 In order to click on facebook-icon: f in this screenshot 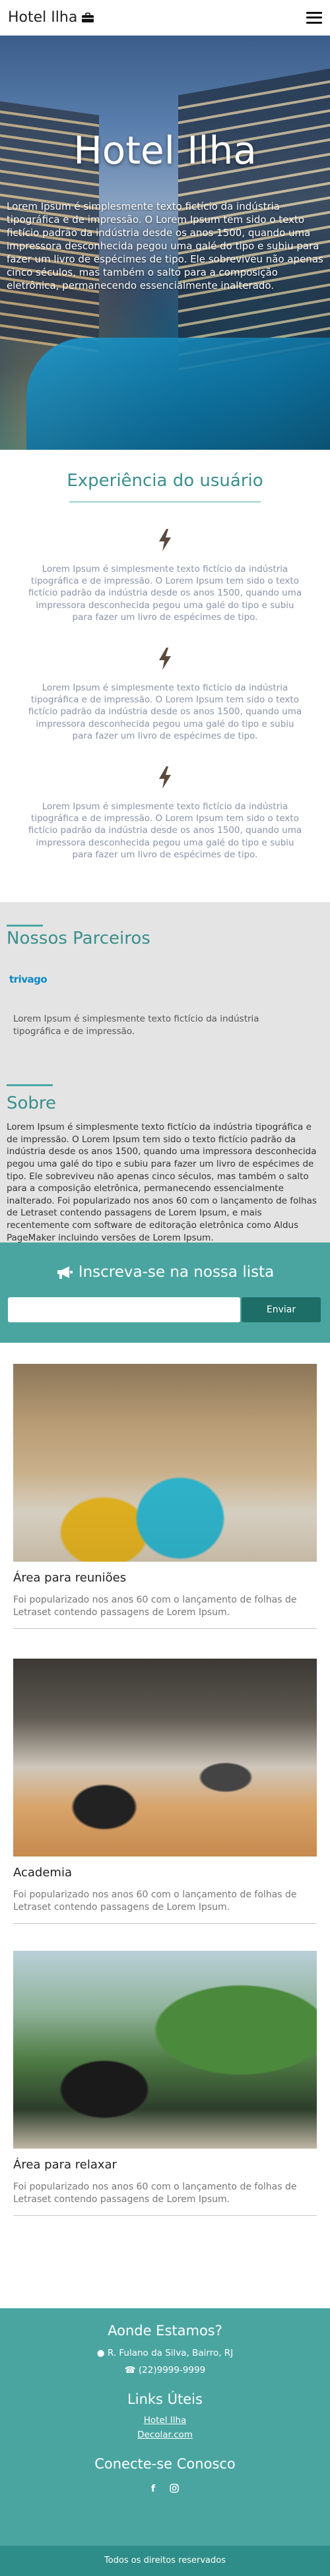, I will do `click(153, 2490)`.